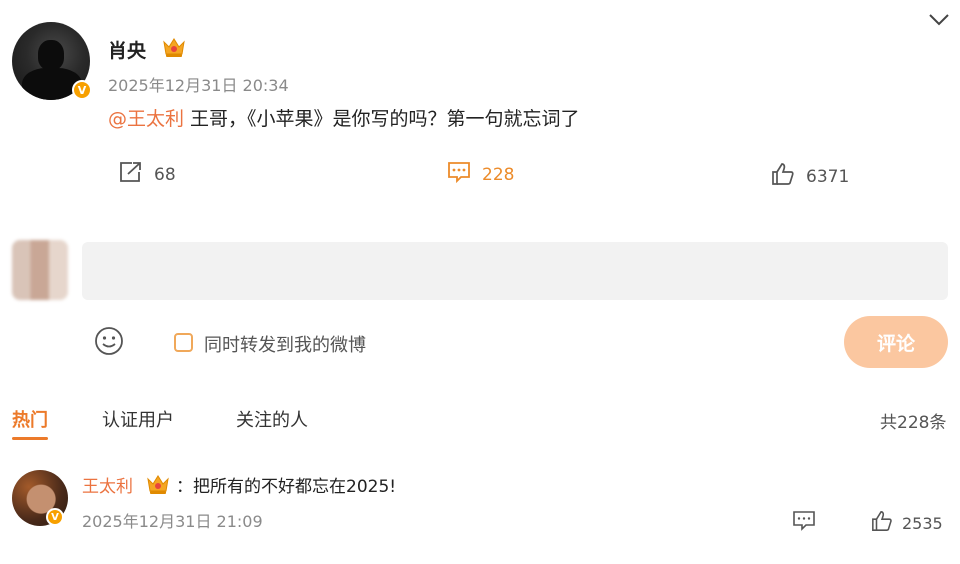 The image size is (960, 564). What do you see at coordinates (498, 174) in the screenshot?
I see `comment-count: 228` at bounding box center [498, 174].